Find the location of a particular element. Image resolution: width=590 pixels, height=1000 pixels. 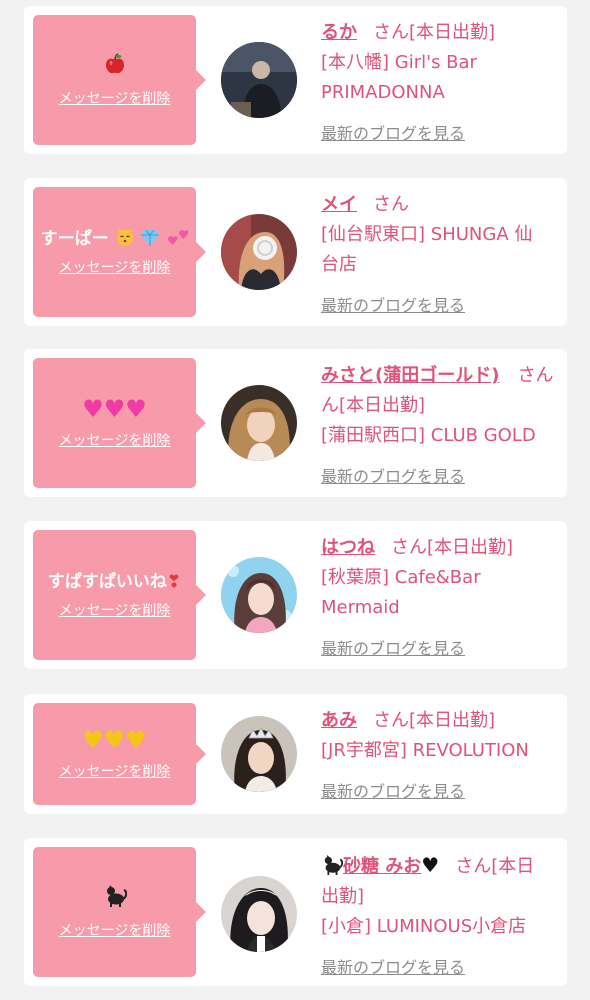

cast-name-link: あみ is located at coordinates (339, 720).